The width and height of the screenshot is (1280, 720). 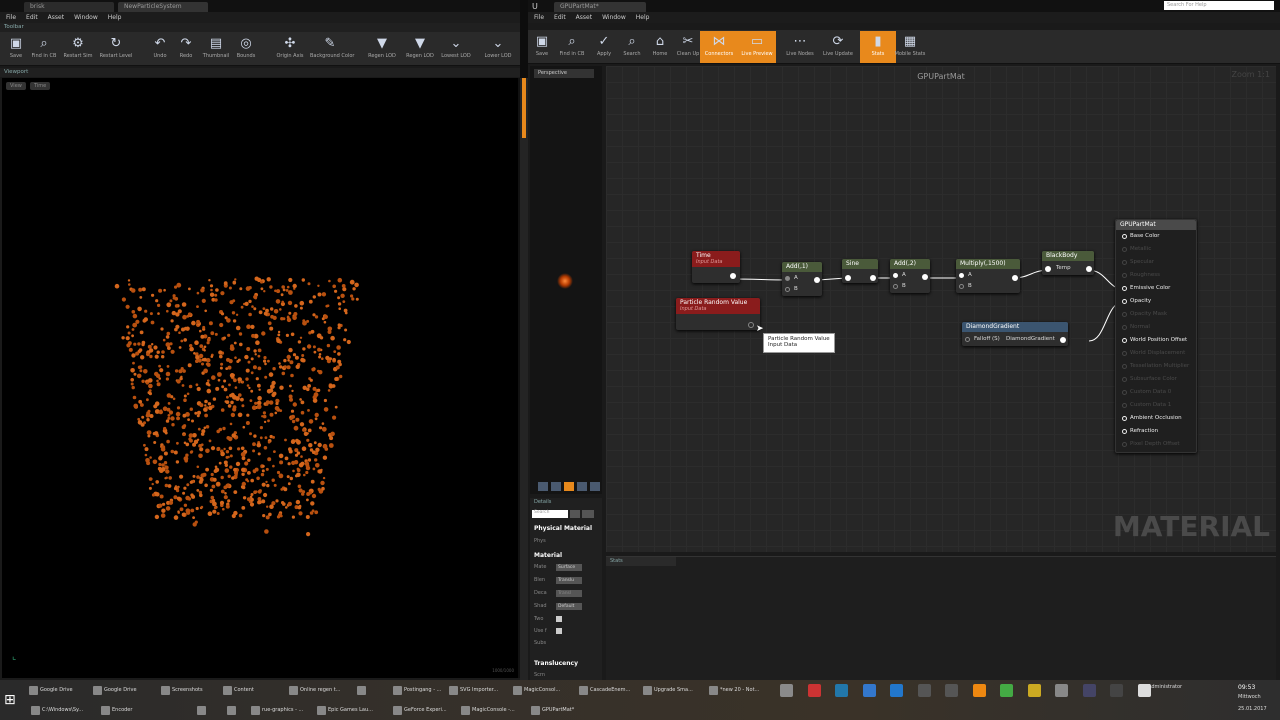 I want to click on input-pin-b, so click(x=787, y=289).